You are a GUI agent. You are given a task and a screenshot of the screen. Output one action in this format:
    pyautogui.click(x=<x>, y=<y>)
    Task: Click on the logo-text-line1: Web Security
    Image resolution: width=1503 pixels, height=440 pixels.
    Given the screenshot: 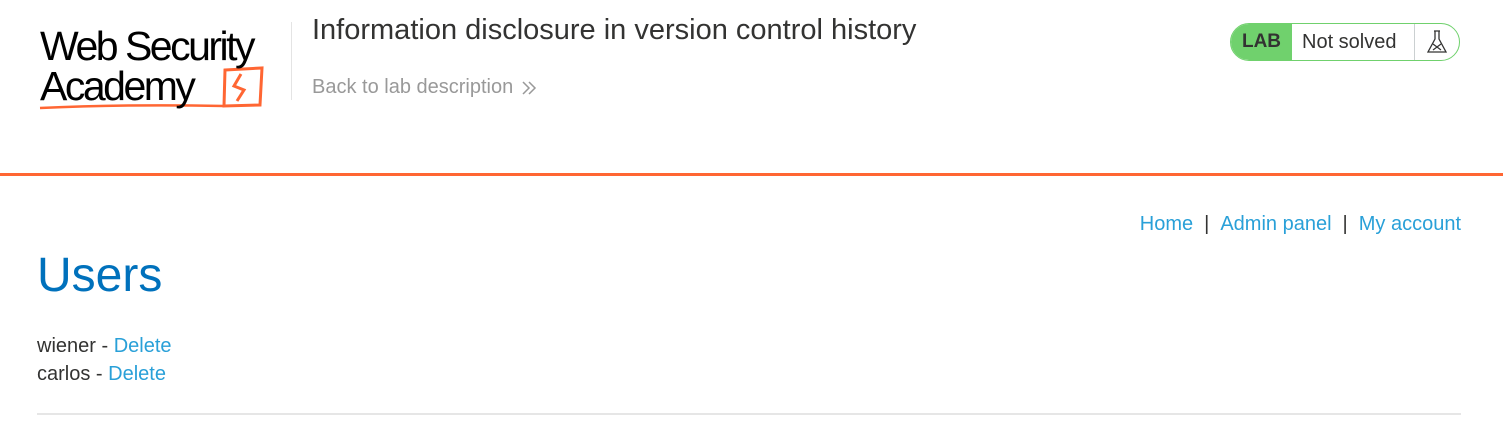 What is the action you would take?
    pyautogui.click(x=148, y=46)
    